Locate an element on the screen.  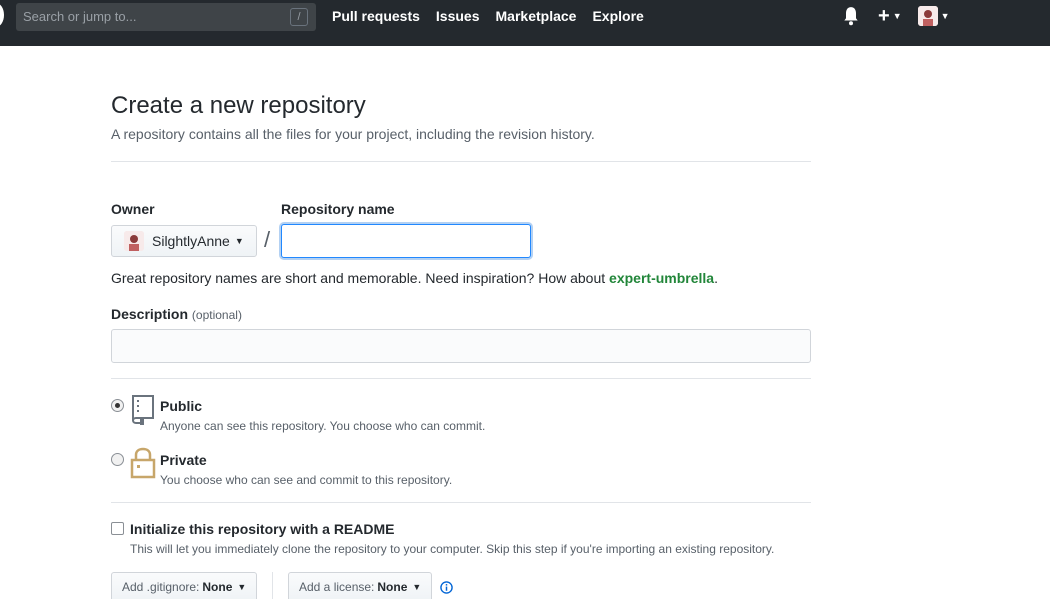
owner-avatar is located at coordinates (134, 241).